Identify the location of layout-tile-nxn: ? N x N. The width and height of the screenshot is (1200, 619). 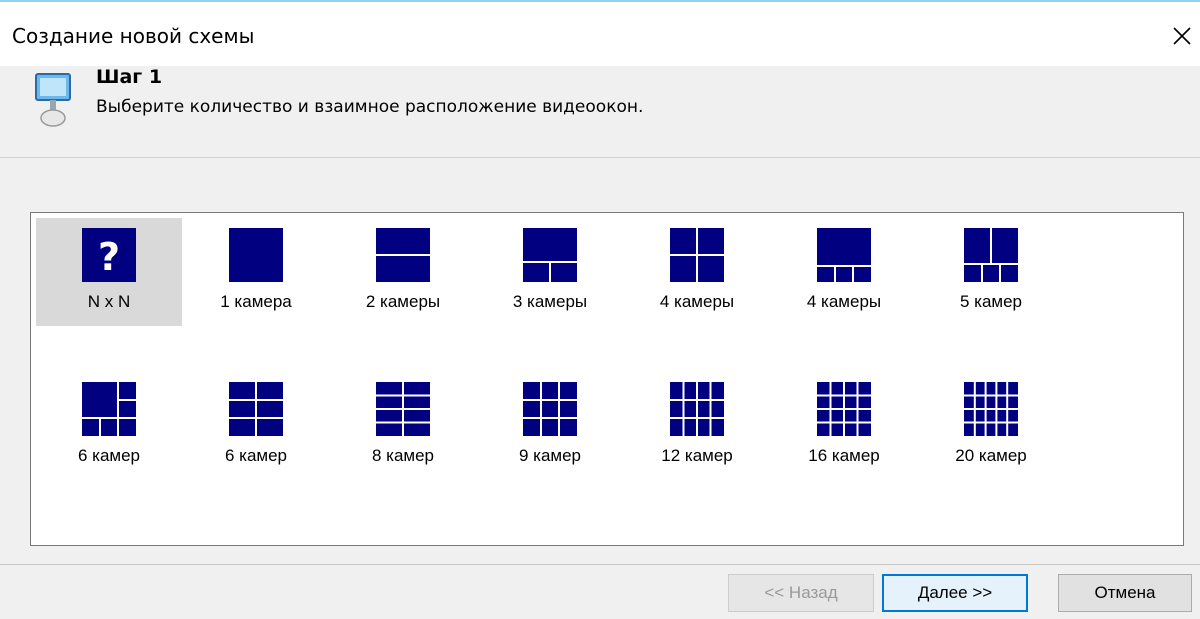
(109, 272).